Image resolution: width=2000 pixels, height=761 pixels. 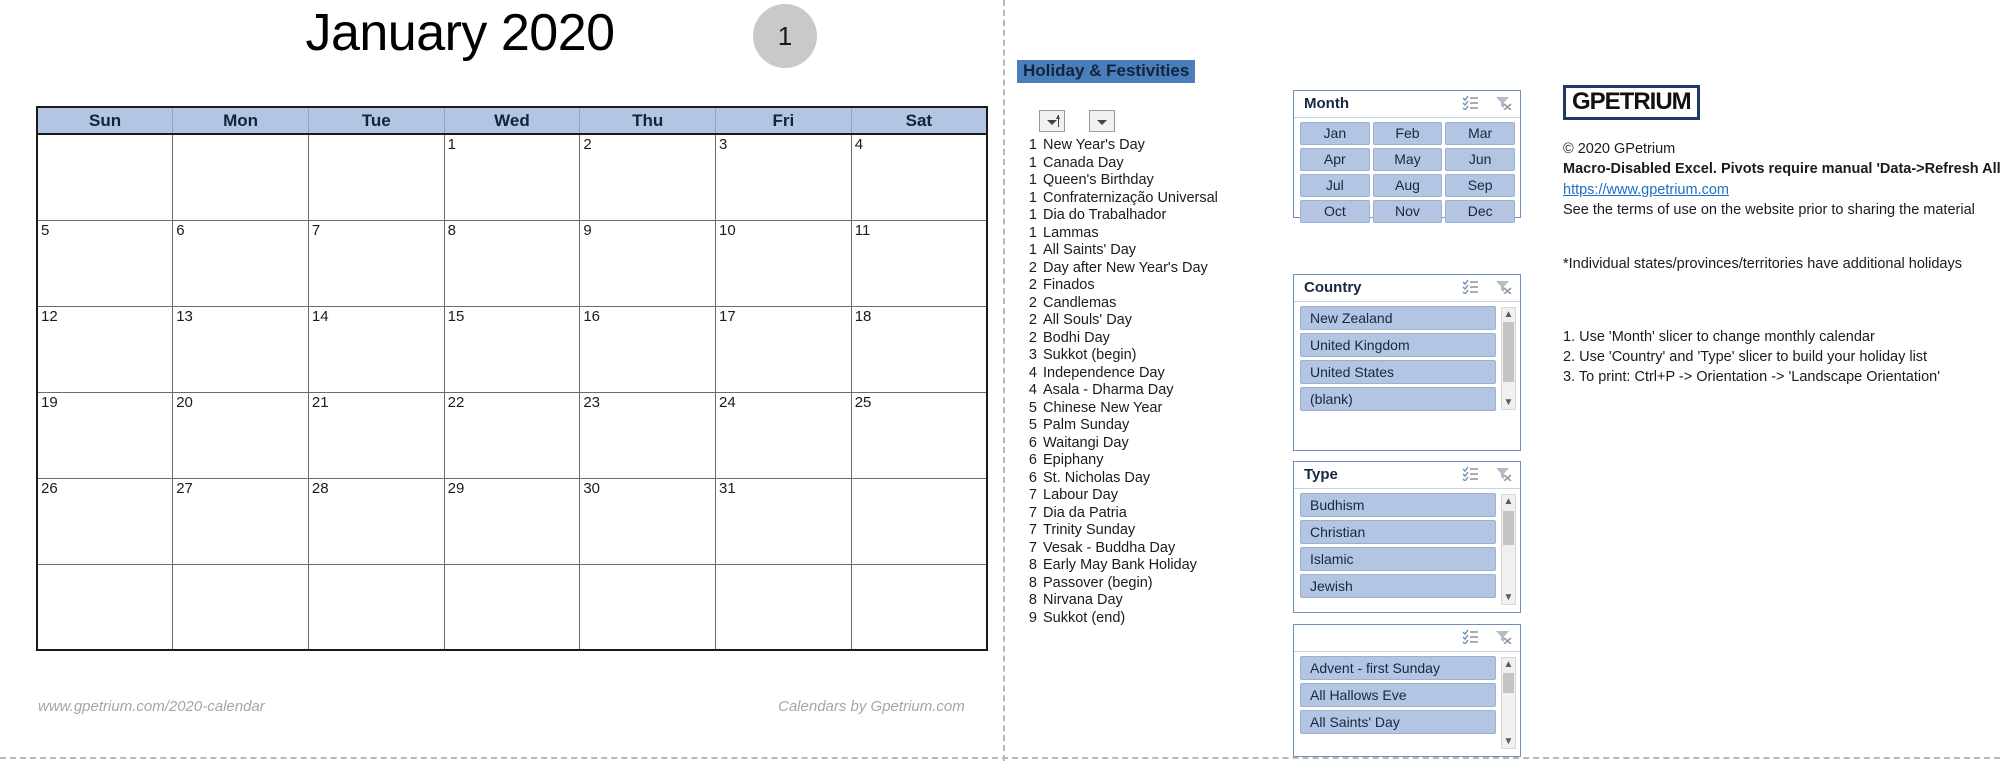 I want to click on holiday-name: Queen's Birthday, so click(x=1098, y=180).